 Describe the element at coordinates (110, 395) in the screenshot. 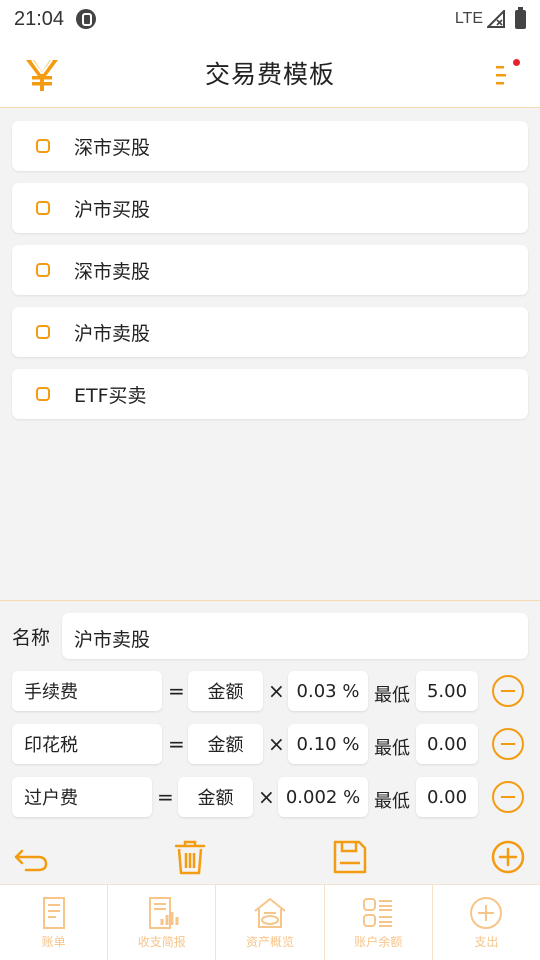

I see `template-label: ETF买卖` at that location.